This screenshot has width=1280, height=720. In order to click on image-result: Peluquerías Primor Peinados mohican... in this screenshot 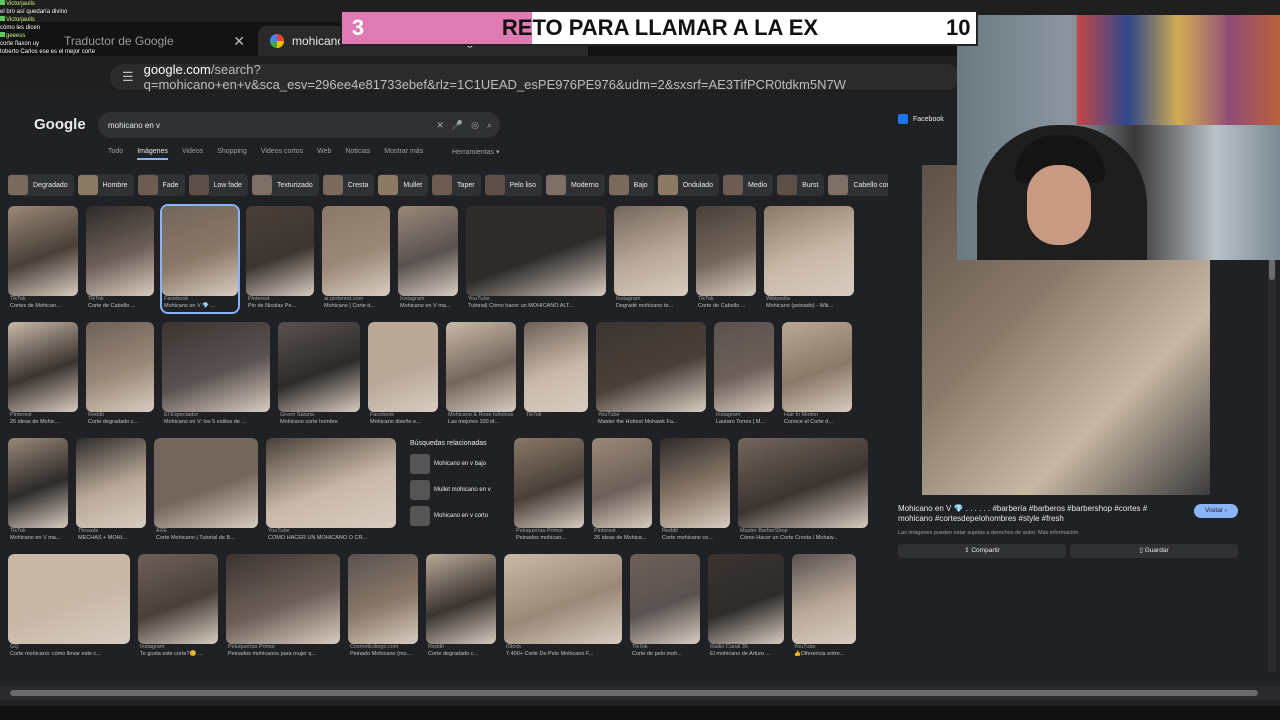, I will do `click(549, 491)`.